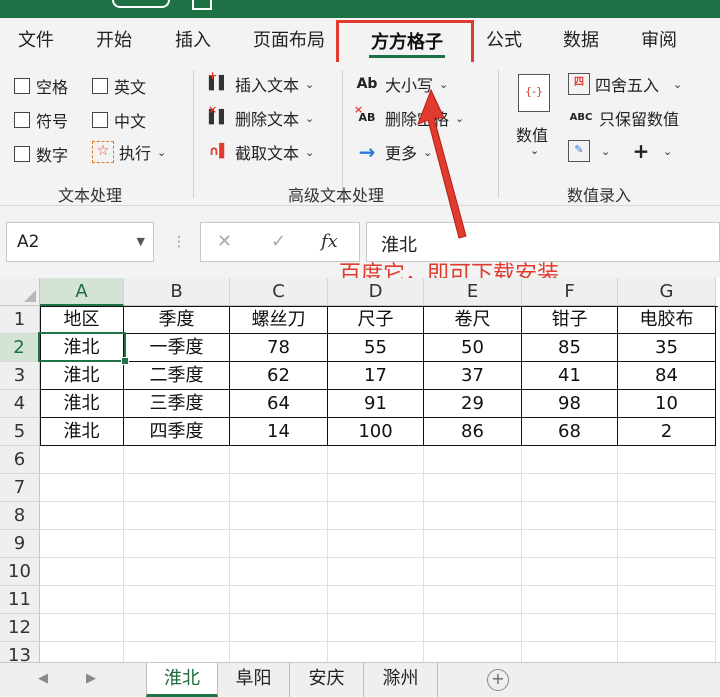  Describe the element at coordinates (405, 43) in the screenshot. I see `menu-fangfang-tab: 方方格子` at that location.